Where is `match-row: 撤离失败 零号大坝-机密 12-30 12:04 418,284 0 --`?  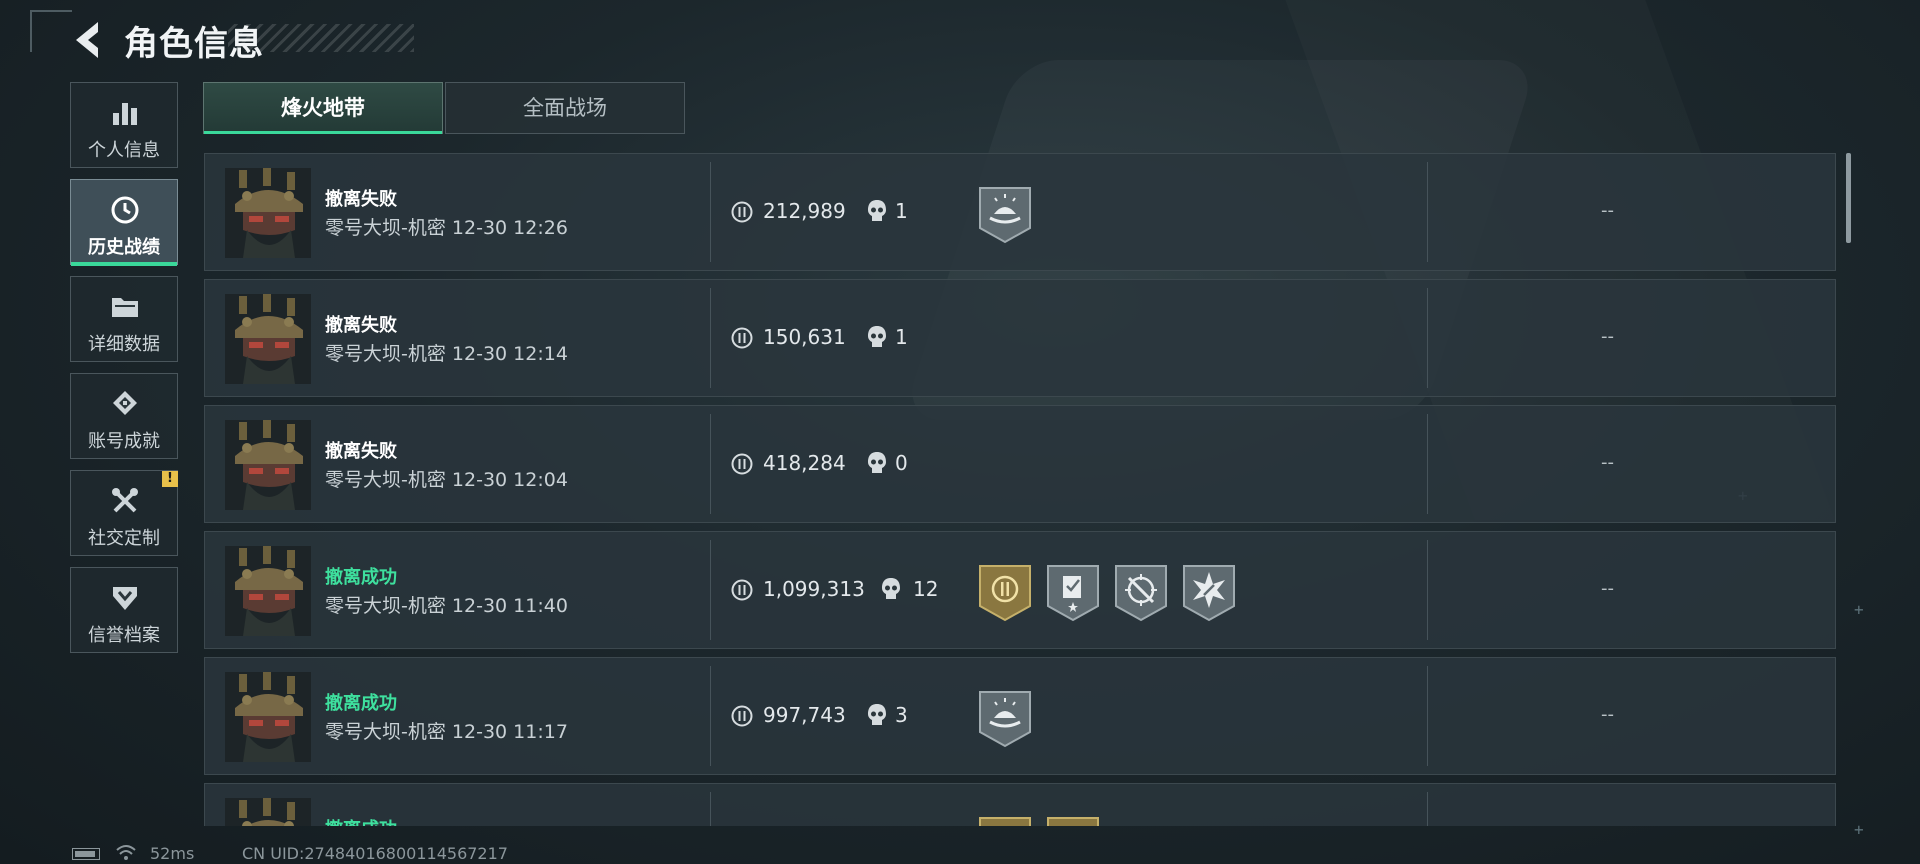
match-row: 撤离失败 零号大坝-机密 12-30 12:04 418,284 0 -- is located at coordinates (1020, 464).